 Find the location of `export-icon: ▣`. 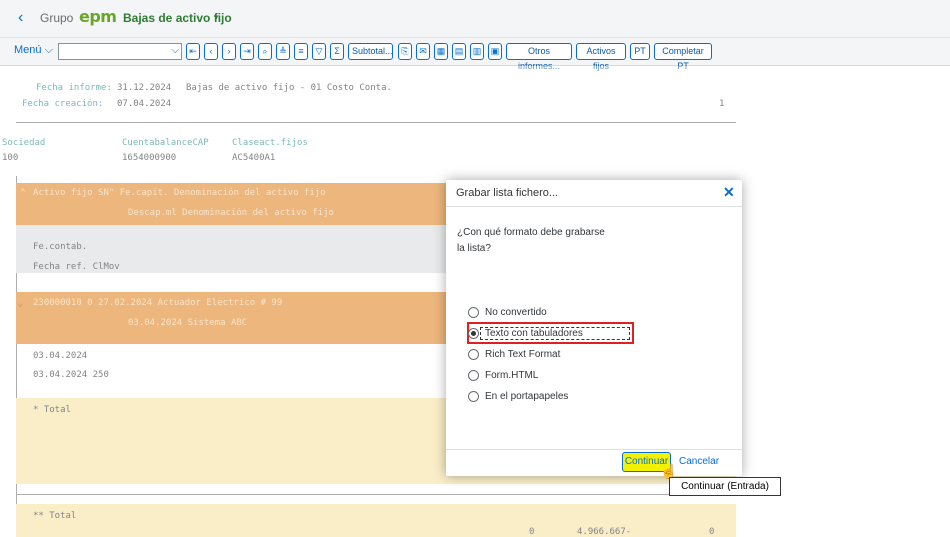

export-icon: ▣ is located at coordinates (495, 51).